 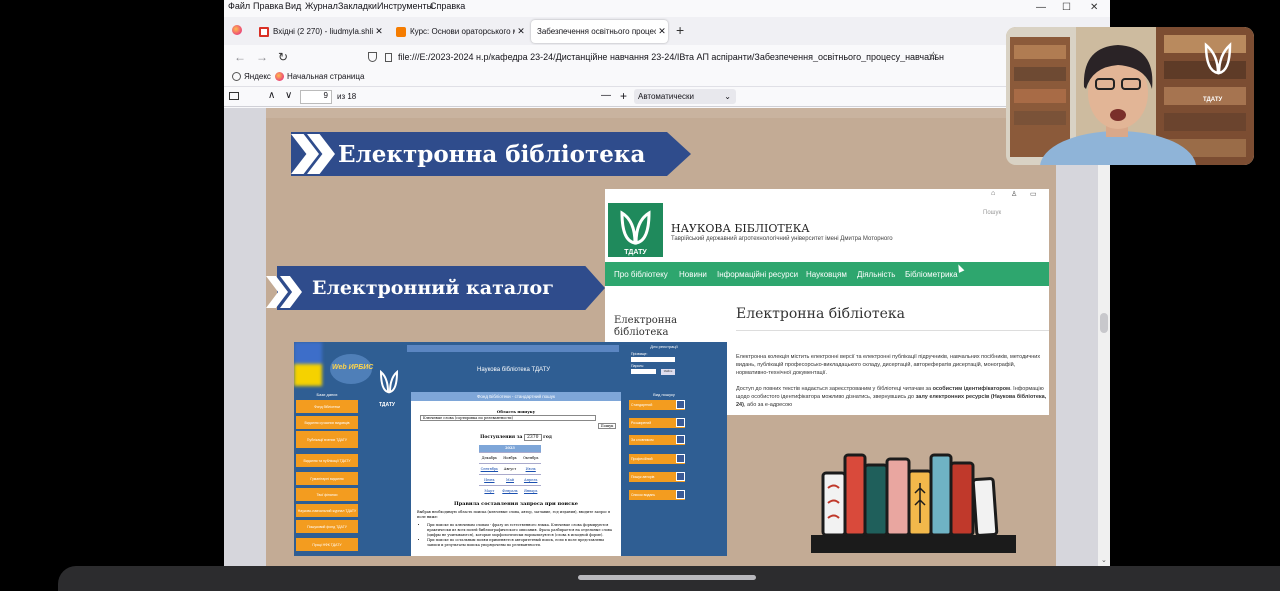 What do you see at coordinates (607, 426) in the screenshot?
I see `search-button: Пошук` at bounding box center [607, 426].